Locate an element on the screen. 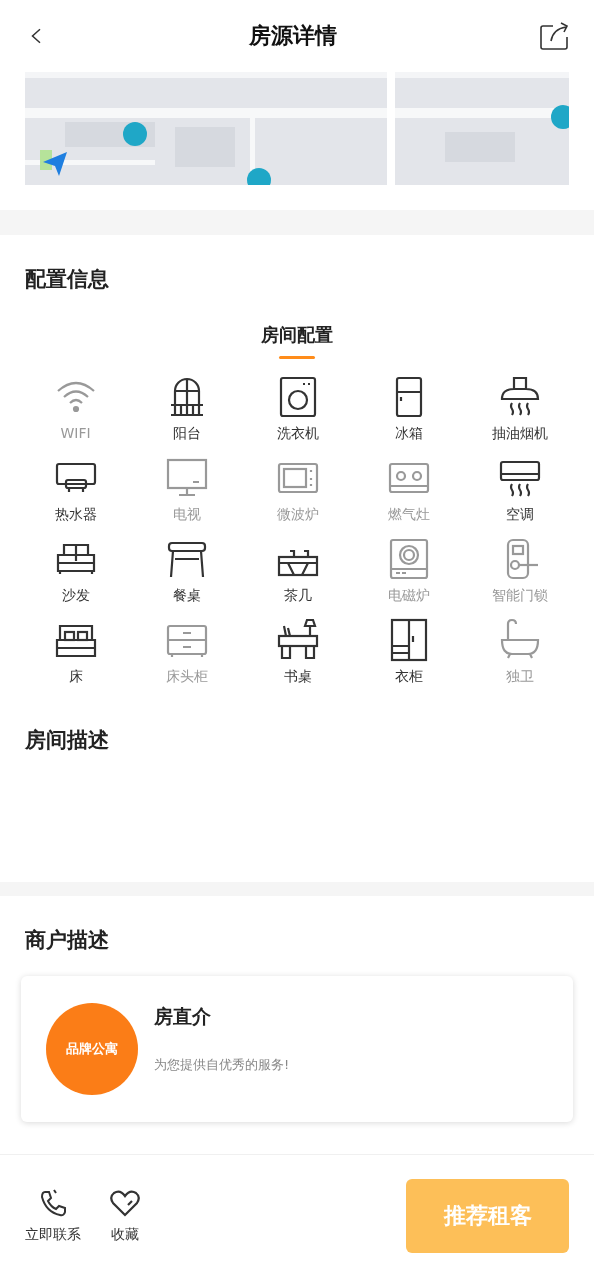 Image resolution: width=594 pixels, height=1280 pixels. section-title: 商户描述 is located at coordinates (67, 940).